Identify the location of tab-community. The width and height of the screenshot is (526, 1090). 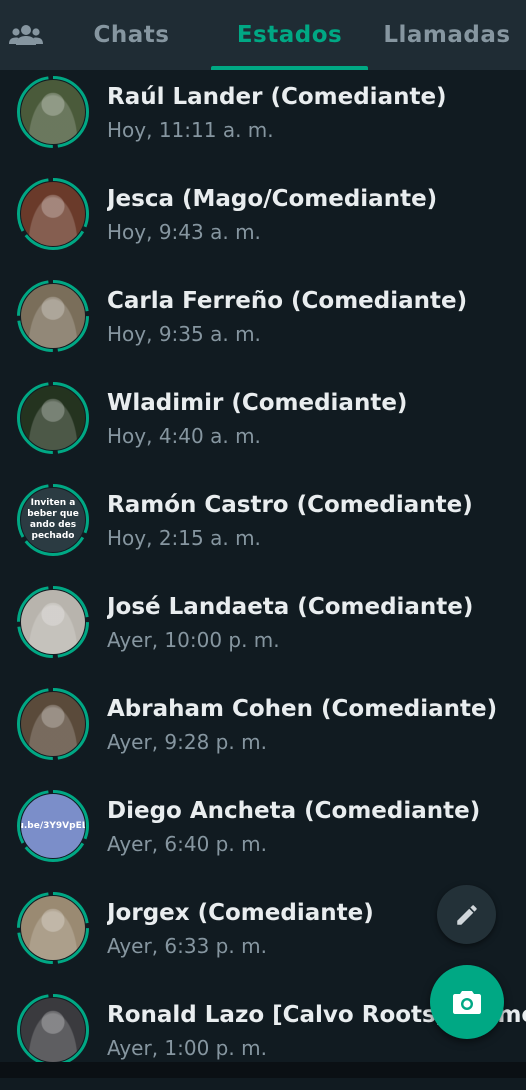
(26, 35).